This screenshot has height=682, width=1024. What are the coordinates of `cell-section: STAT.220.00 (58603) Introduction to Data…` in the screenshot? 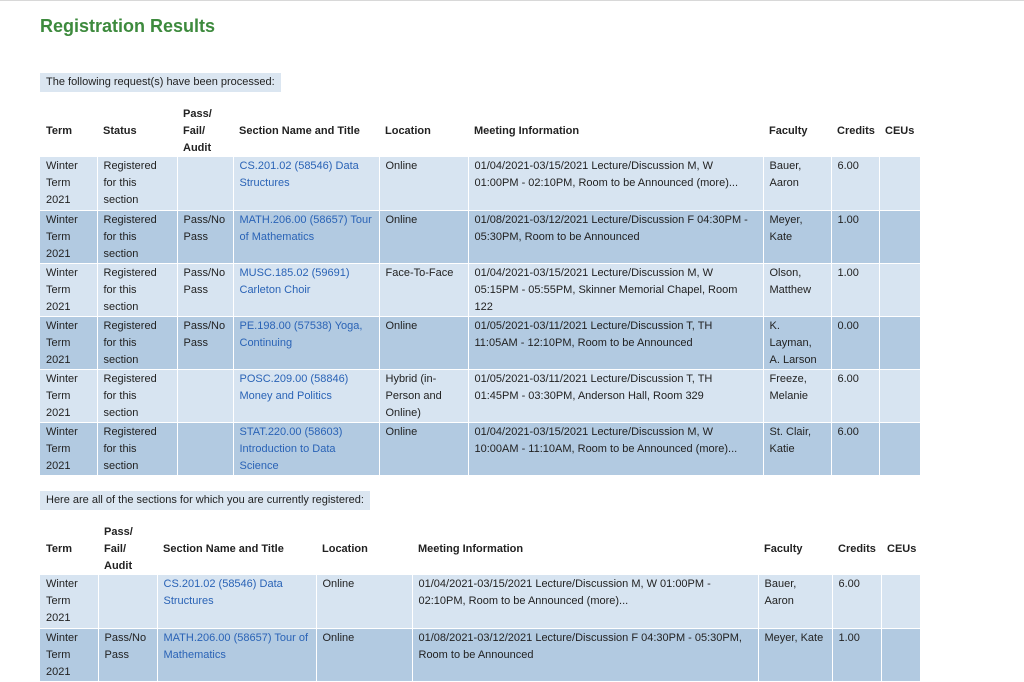 It's located at (306, 449).